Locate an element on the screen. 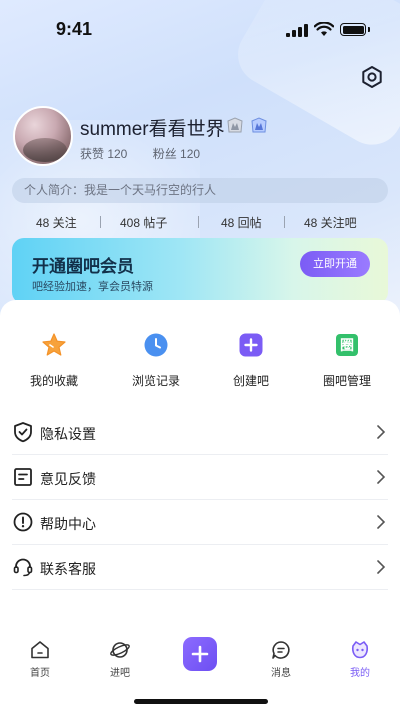 The image size is (400, 711). feedback-icon is located at coordinates (23, 477).